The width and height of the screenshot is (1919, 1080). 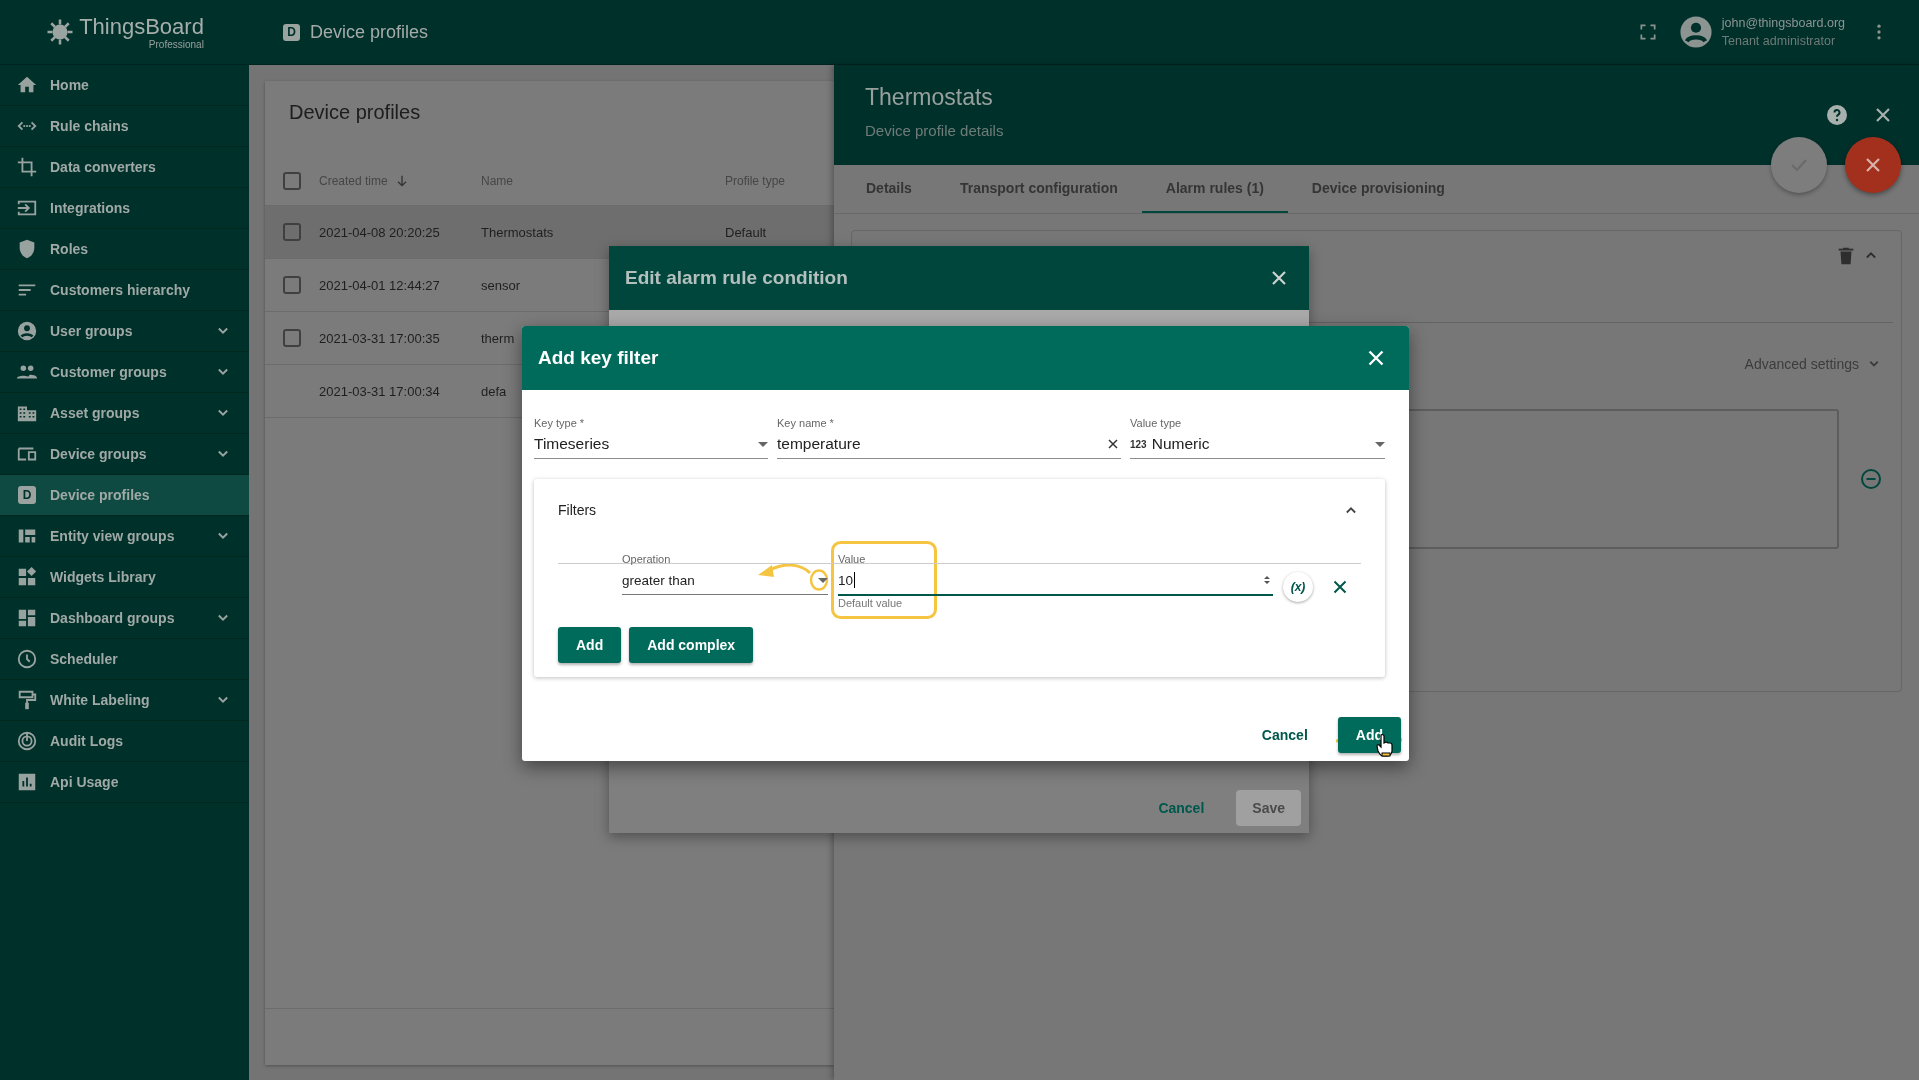 I want to click on bar-chart-icon, so click(x=27, y=782).